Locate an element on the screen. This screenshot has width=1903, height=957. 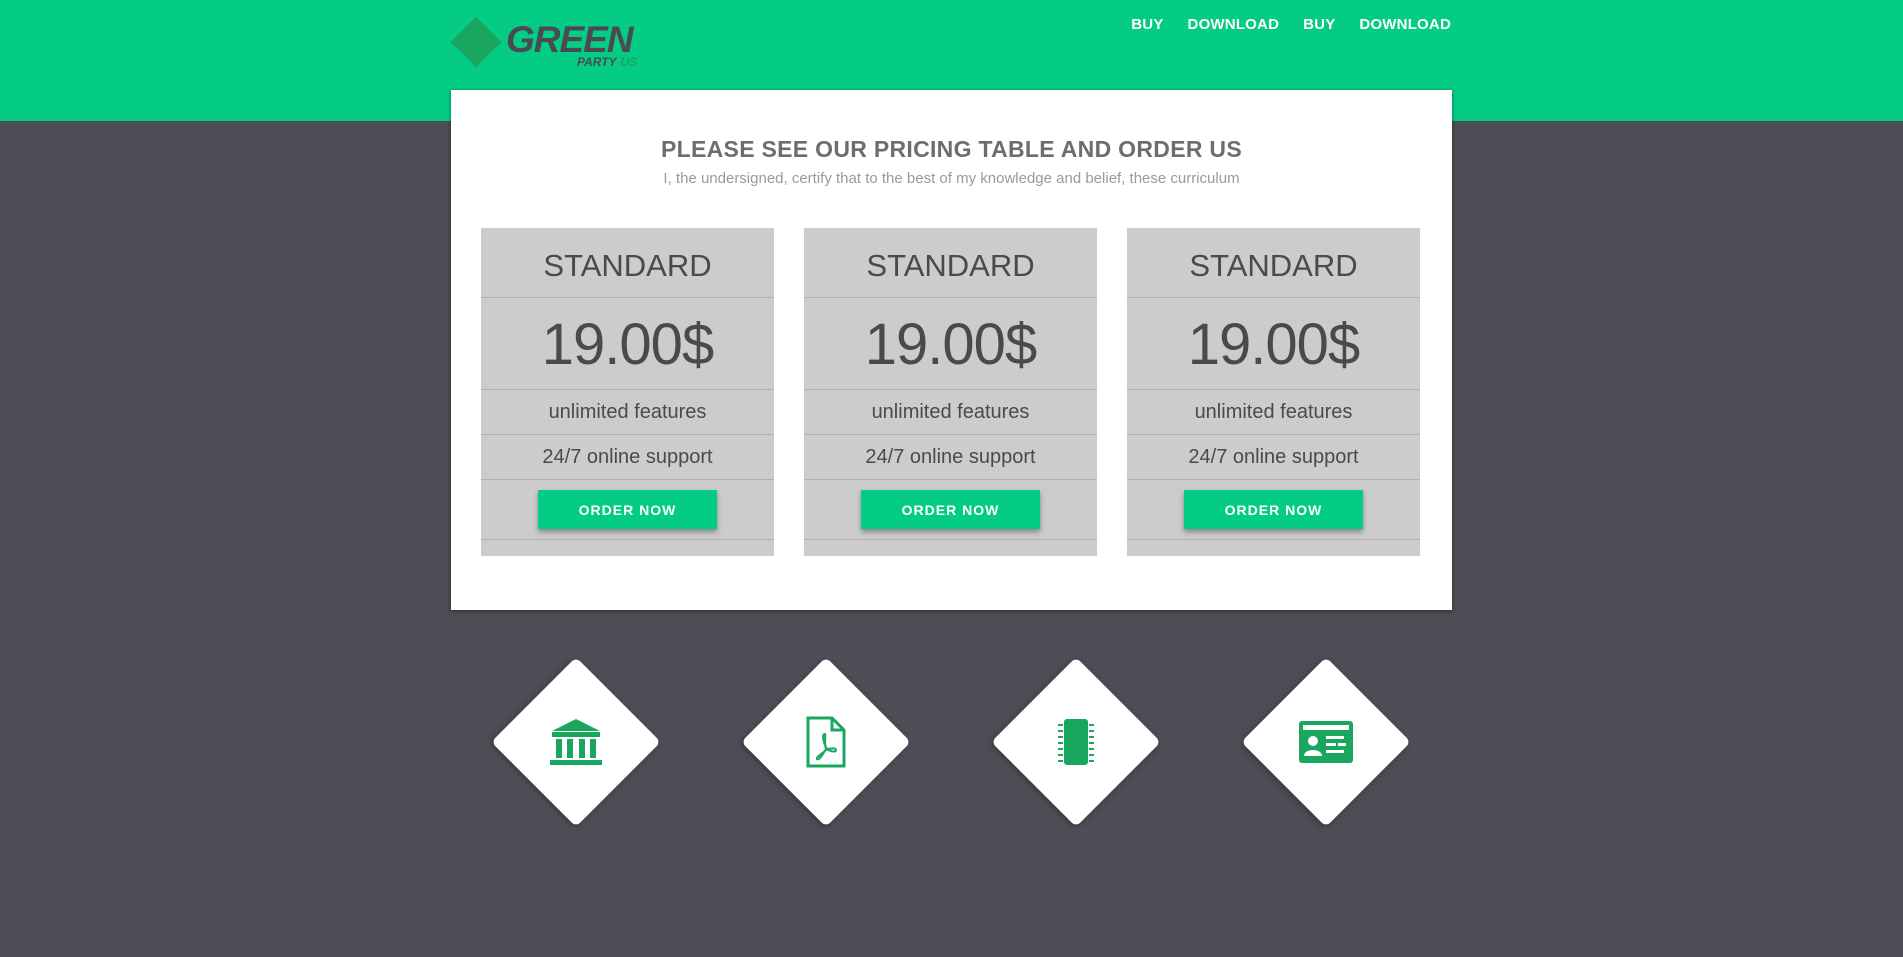
brand-sub-accent: US is located at coordinates (629, 62).